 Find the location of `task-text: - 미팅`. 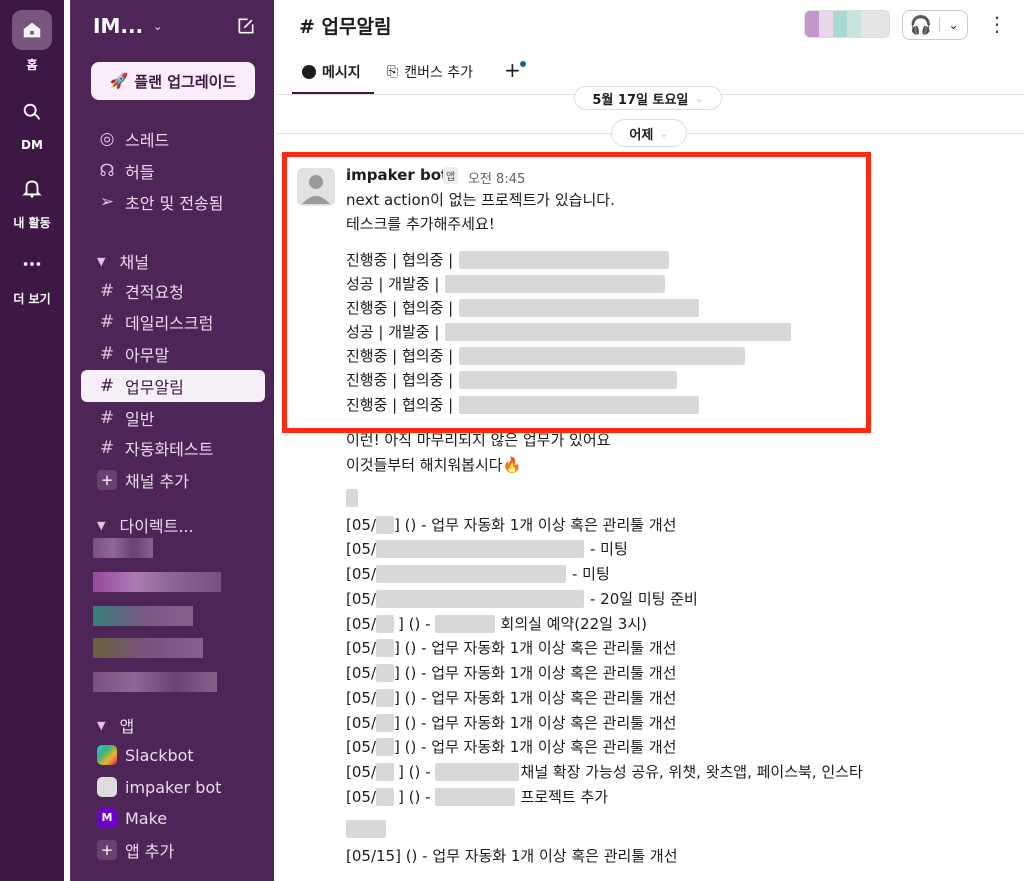

task-text: - 미팅 is located at coordinates (609, 549).